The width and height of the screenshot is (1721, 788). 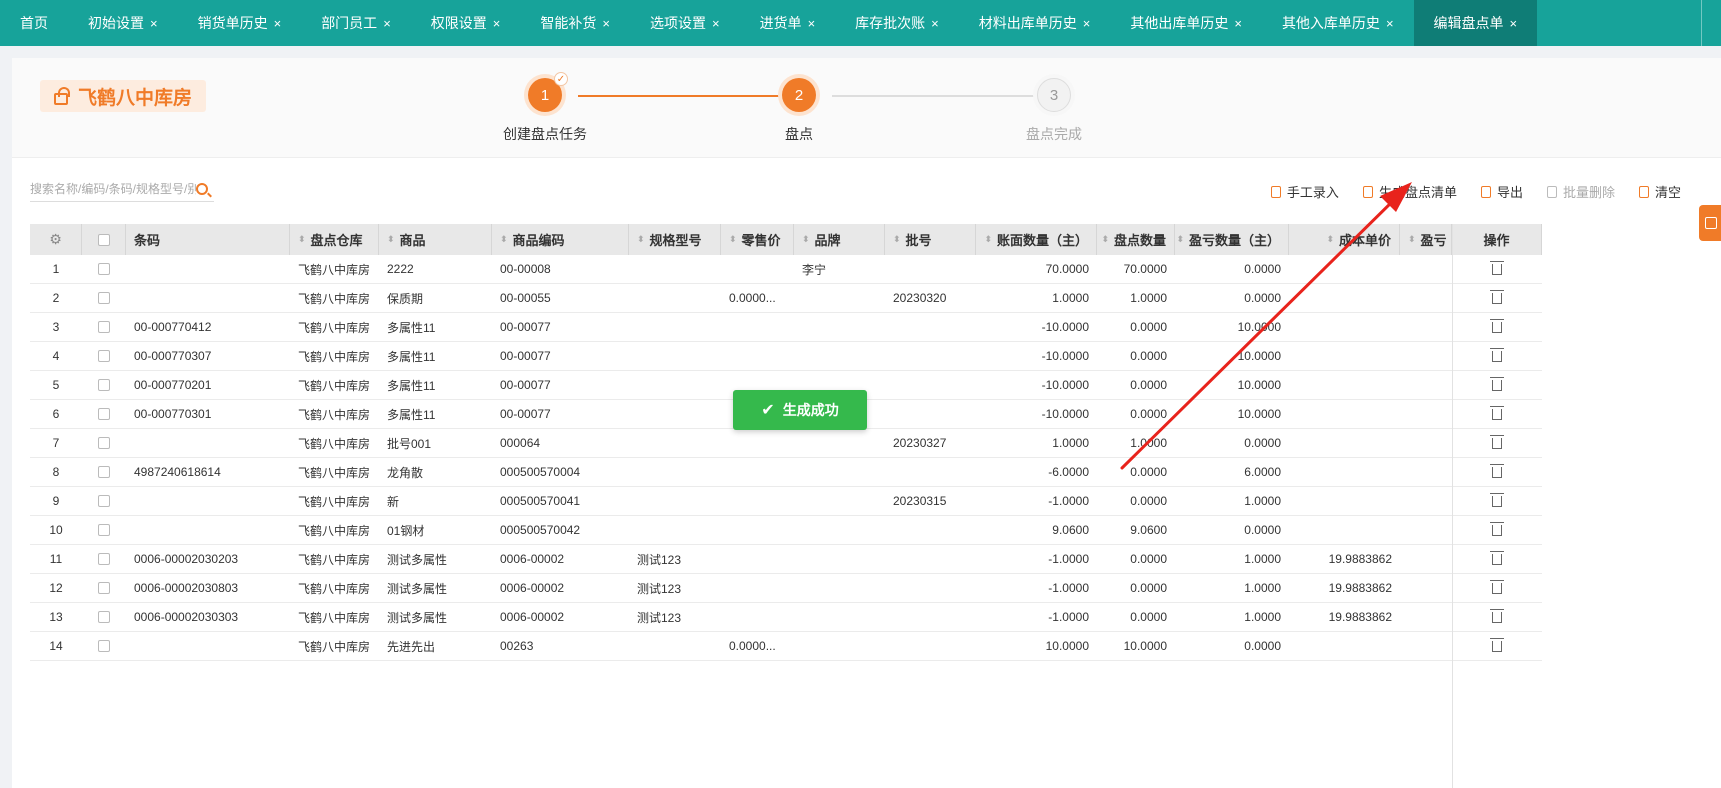 What do you see at coordinates (1426, 239) in the screenshot?
I see `column-header-14: ⬍ 盈亏` at bounding box center [1426, 239].